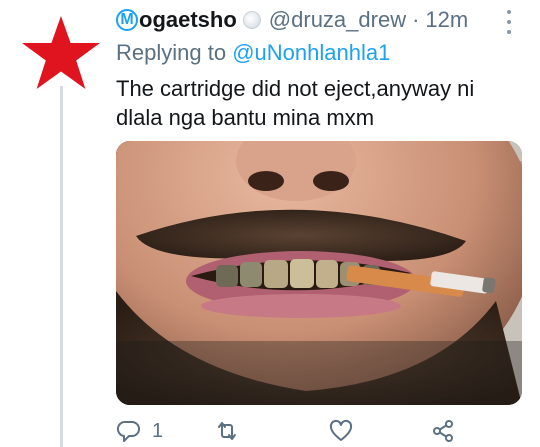 The height and width of the screenshot is (447, 540). I want to click on more-icon, so click(509, 22).